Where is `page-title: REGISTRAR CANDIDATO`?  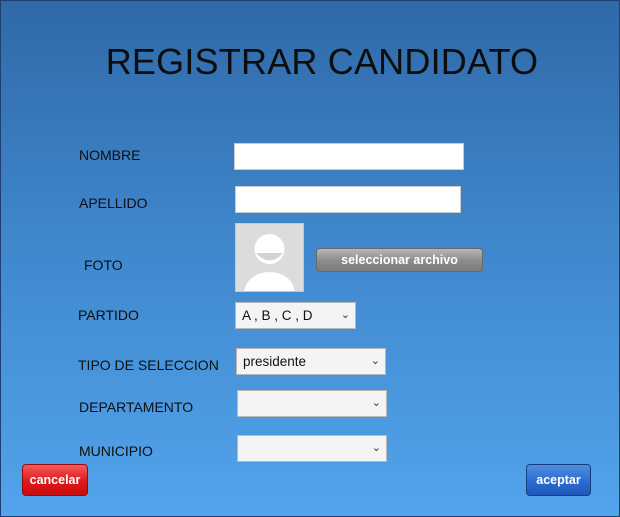
page-title: REGISTRAR CANDIDATO is located at coordinates (322, 61).